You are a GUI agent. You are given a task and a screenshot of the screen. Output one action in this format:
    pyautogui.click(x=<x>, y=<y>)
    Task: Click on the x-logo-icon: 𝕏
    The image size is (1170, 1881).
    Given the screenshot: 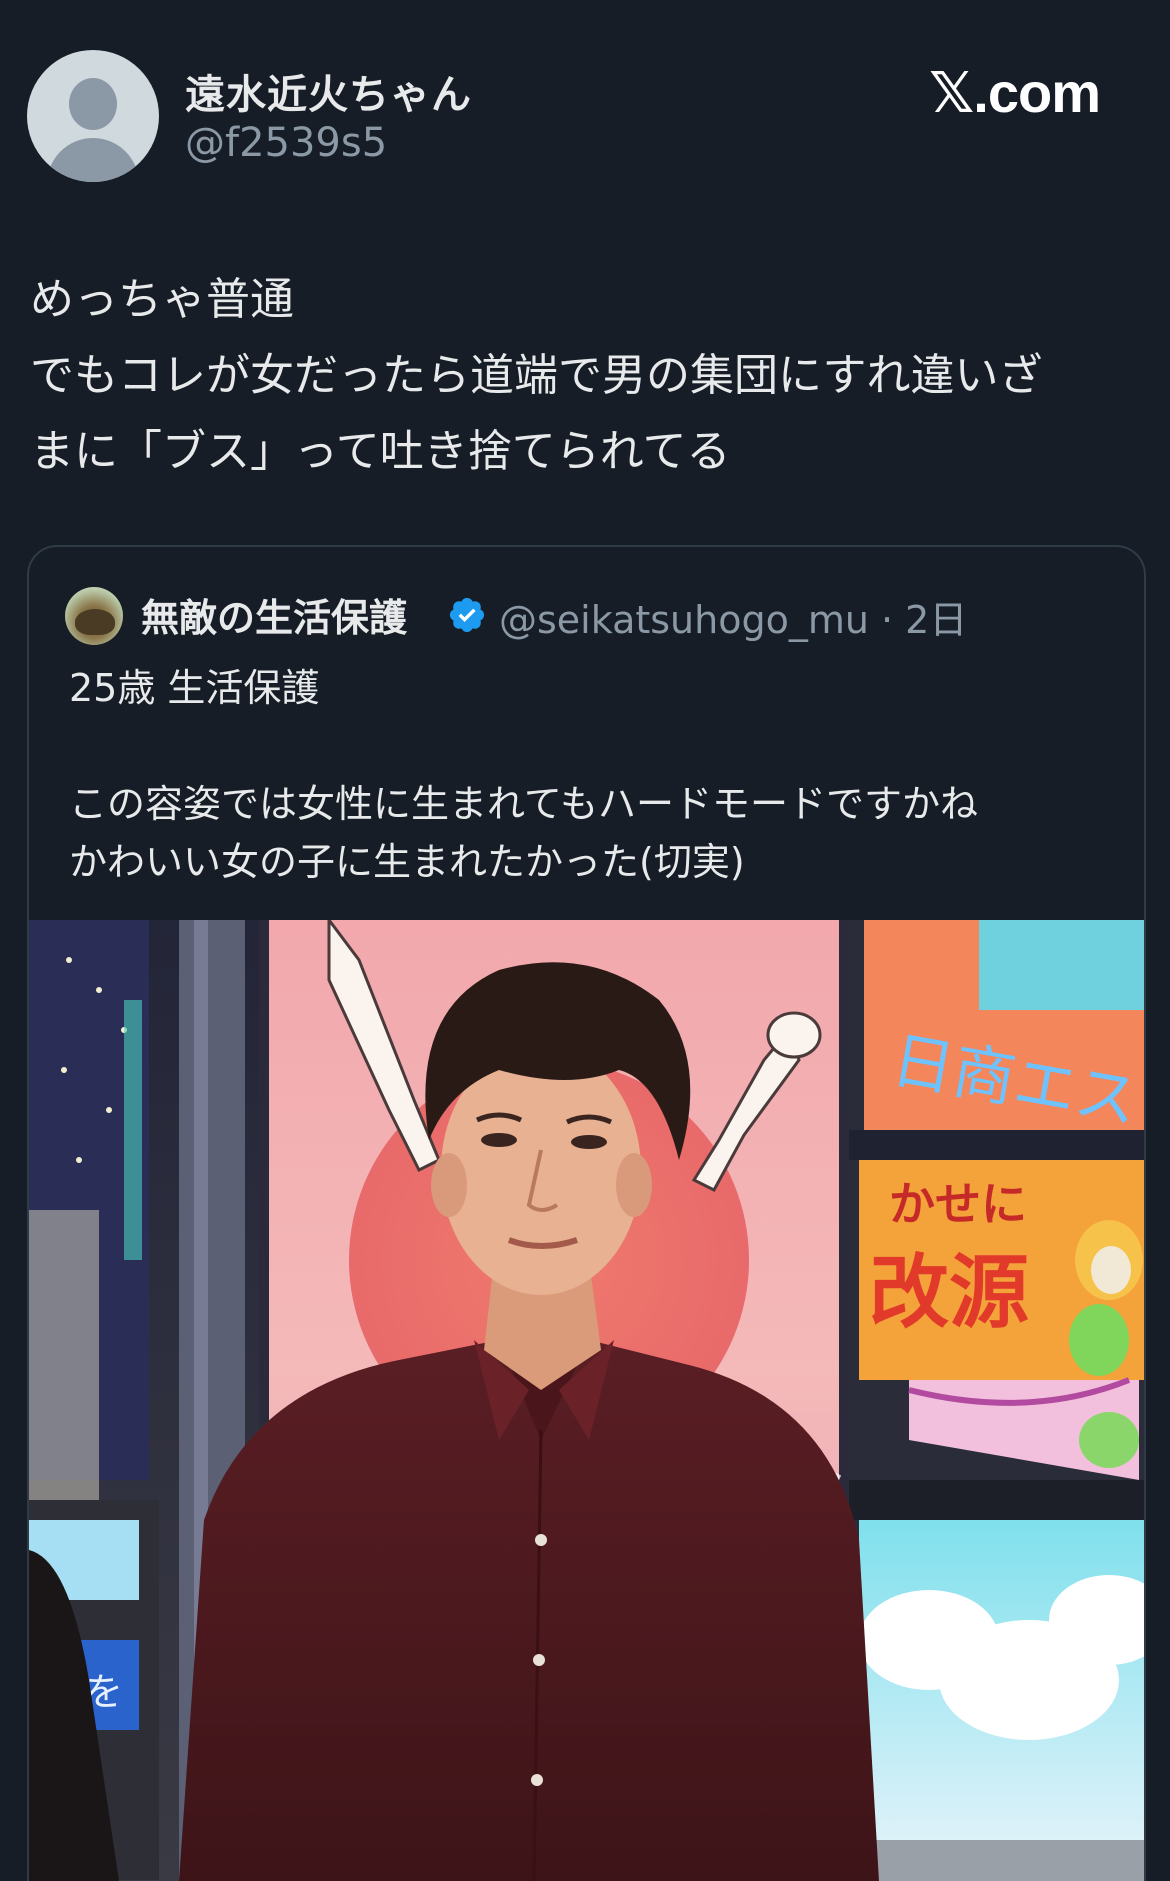 What is the action you would take?
    pyautogui.click(x=951, y=93)
    